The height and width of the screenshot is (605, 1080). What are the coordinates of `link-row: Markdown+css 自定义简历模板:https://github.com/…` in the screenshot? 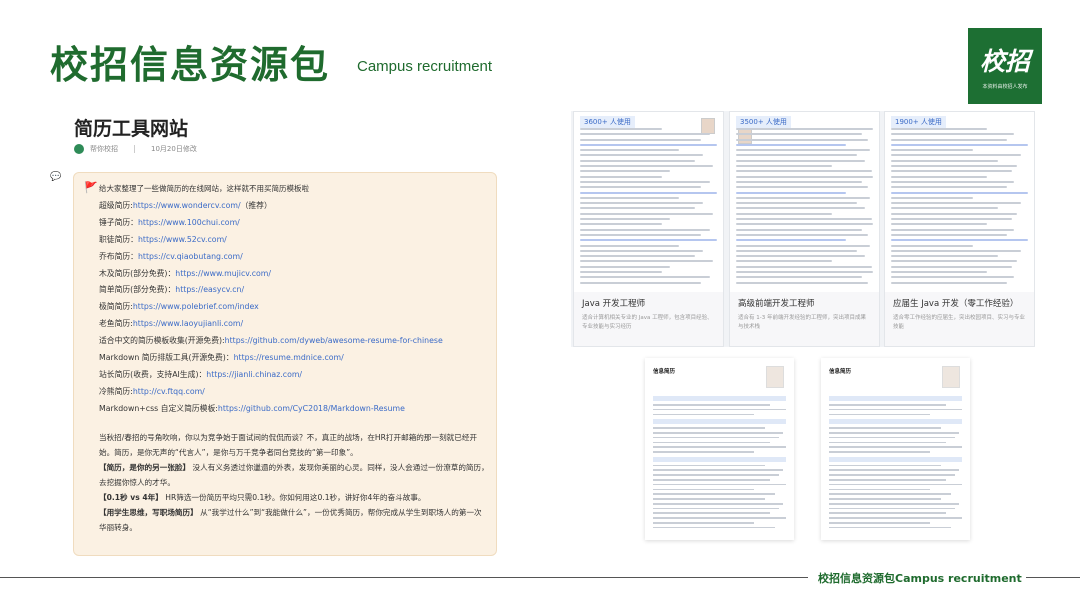 It's located at (271, 409).